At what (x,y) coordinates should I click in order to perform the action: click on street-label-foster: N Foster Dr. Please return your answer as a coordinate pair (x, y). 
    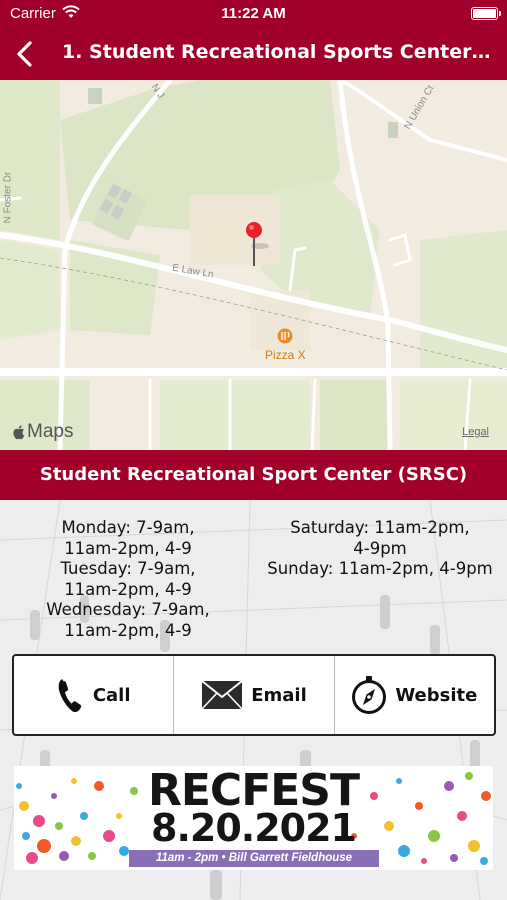
    Looking at the image, I should click on (8, 197).